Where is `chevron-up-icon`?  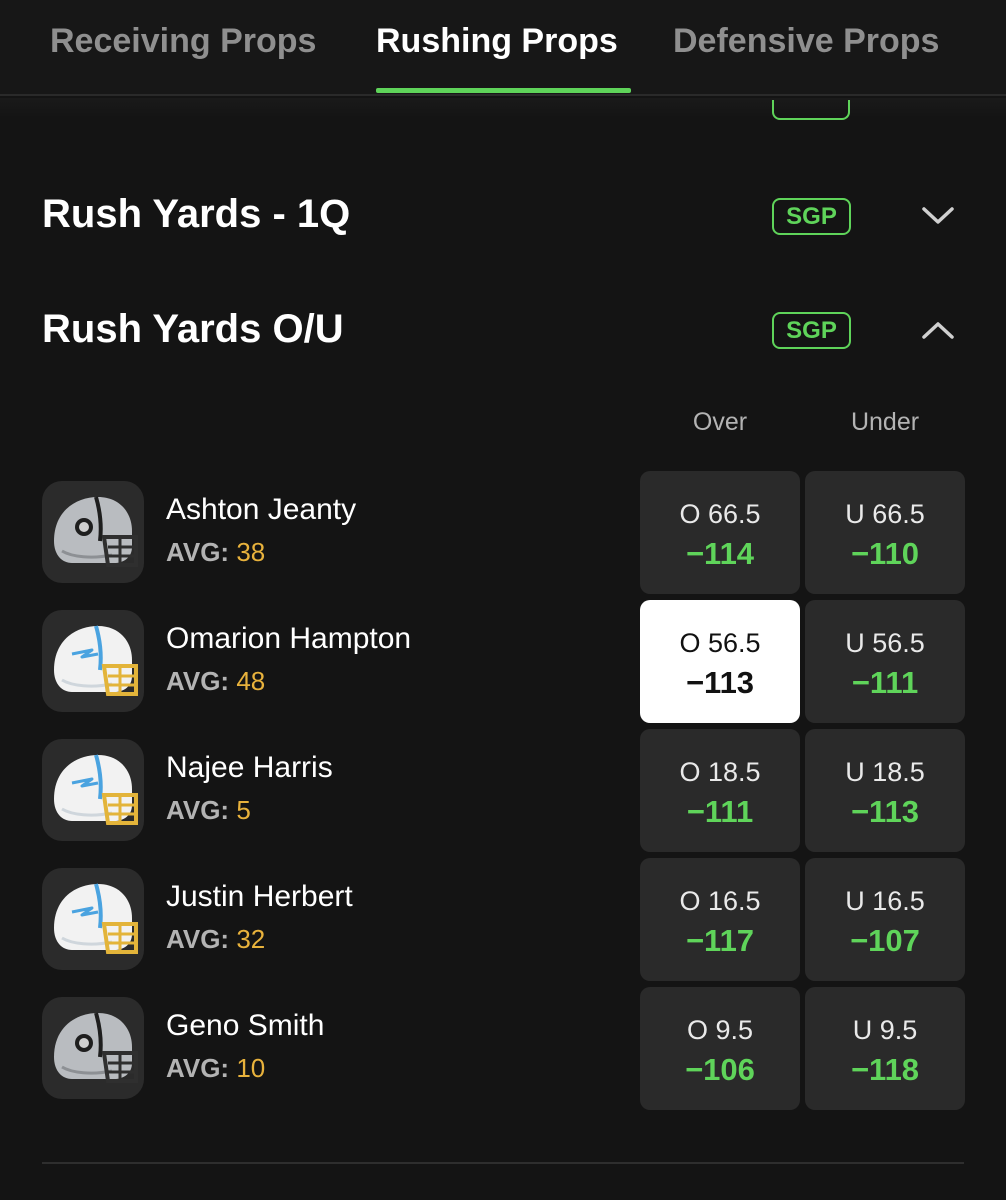 chevron-up-icon is located at coordinates (938, 330).